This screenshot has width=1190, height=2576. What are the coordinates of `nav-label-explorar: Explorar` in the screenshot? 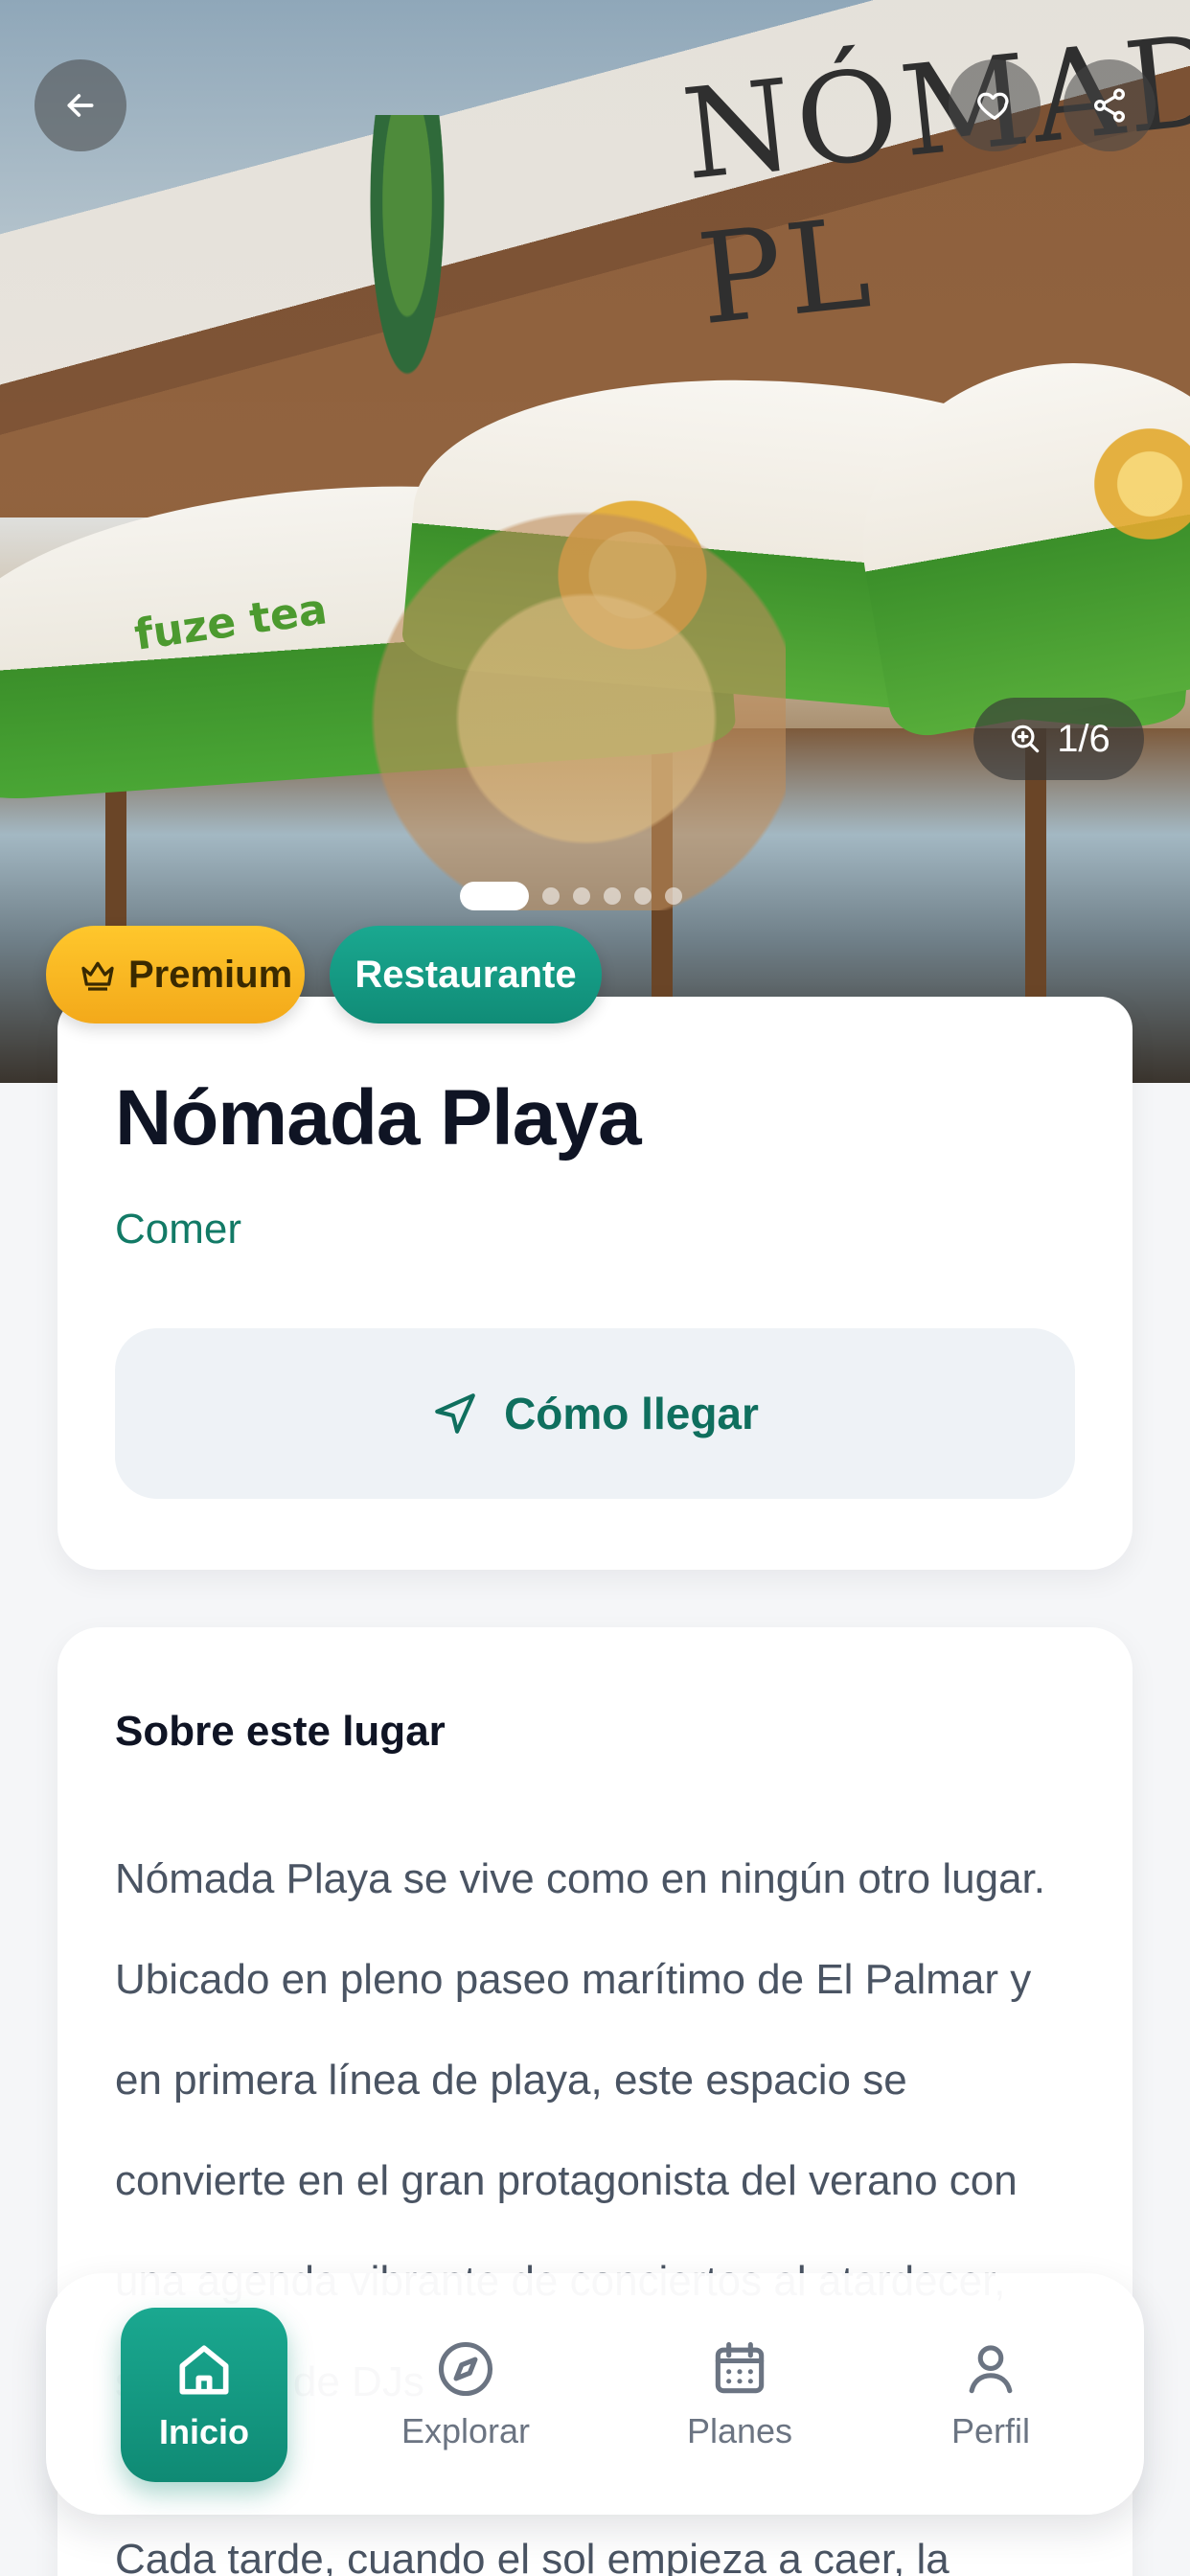 It's located at (466, 2430).